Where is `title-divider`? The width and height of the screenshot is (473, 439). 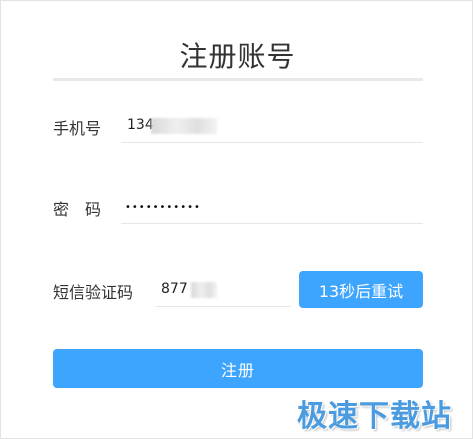
title-divider is located at coordinates (238, 79).